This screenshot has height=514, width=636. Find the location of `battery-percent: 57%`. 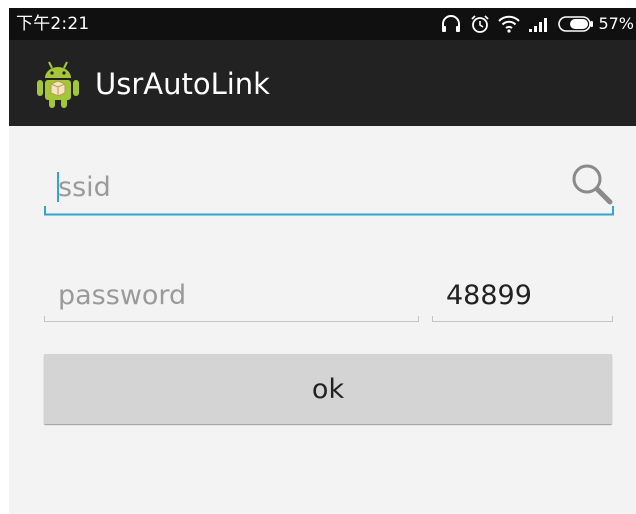

battery-percent: 57% is located at coordinates (616, 23).